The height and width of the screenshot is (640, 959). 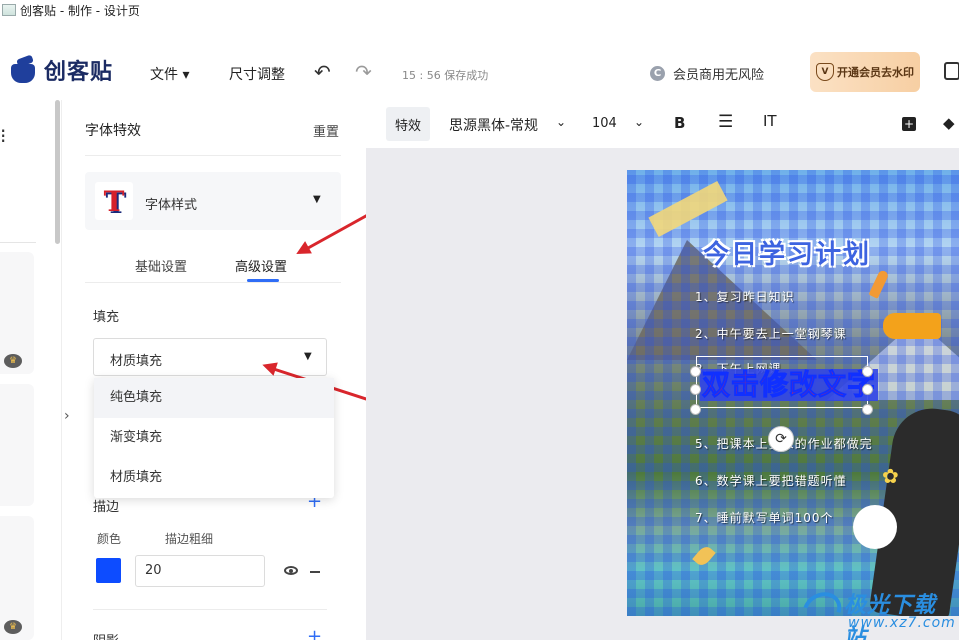 I want to click on section-divider, so click(x=210, y=609).